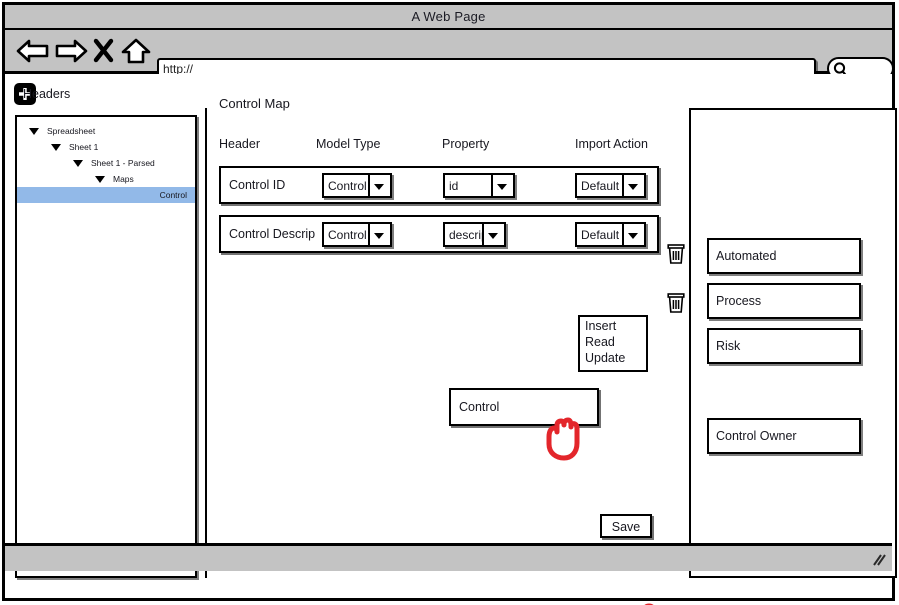 The width and height of the screenshot is (899, 605). Describe the element at coordinates (71, 51) in the screenshot. I see `forward-arrow-icon` at that location.